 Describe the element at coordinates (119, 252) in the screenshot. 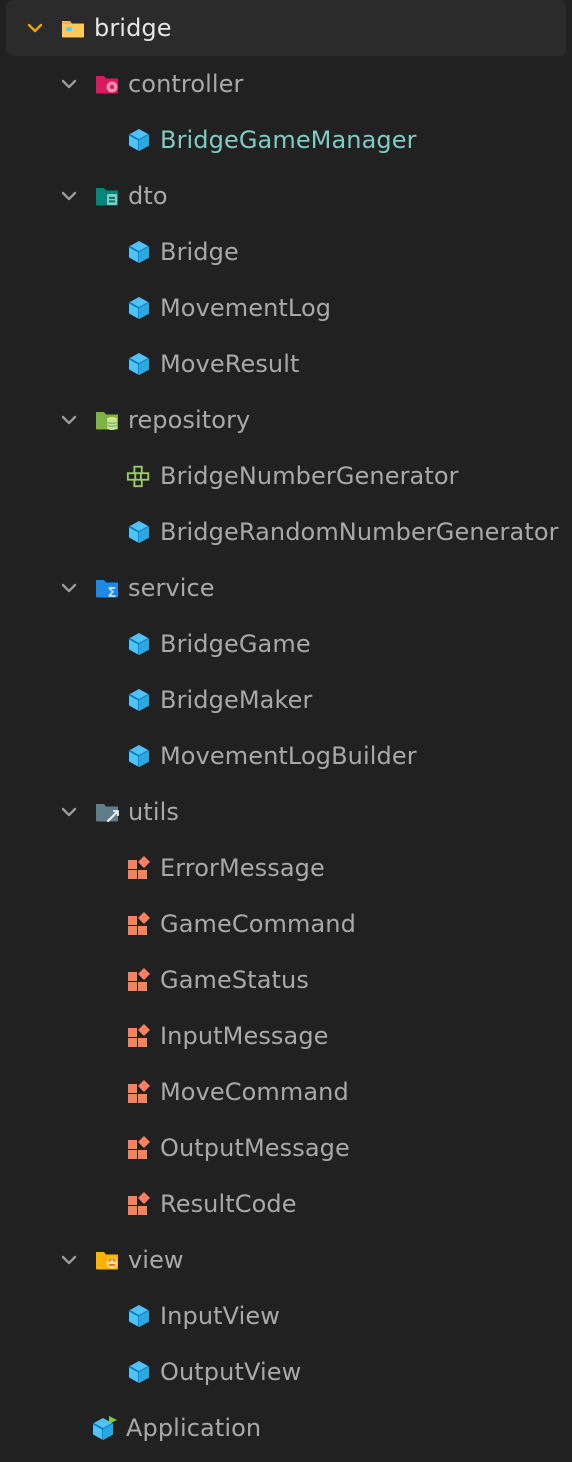

I see `tree-file-Bridge: Bridge` at that location.